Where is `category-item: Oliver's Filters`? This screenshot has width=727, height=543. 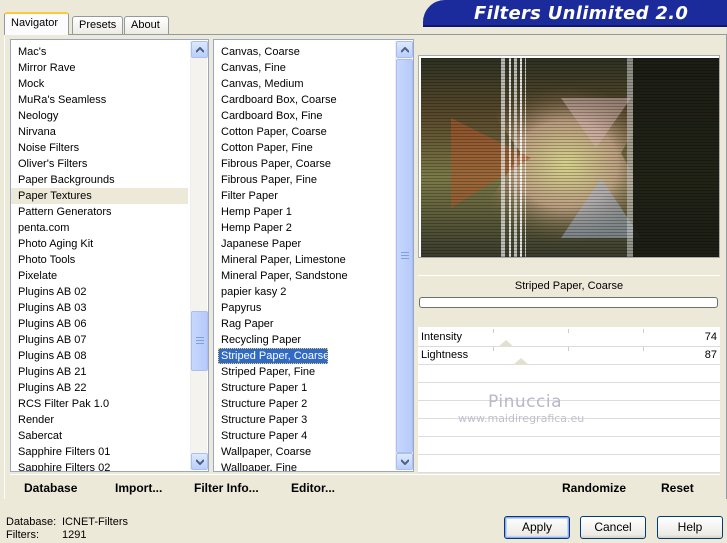
category-item: Oliver's Filters is located at coordinates (99, 164).